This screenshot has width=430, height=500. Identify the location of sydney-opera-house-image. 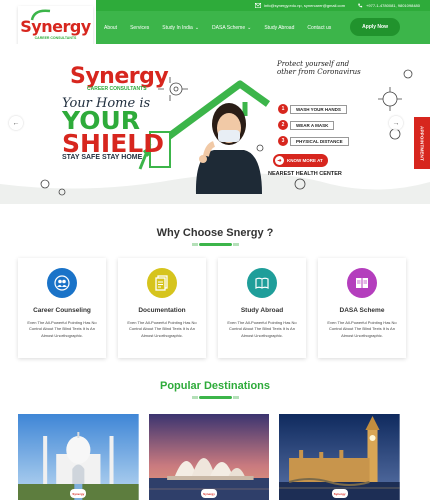
(209, 457).